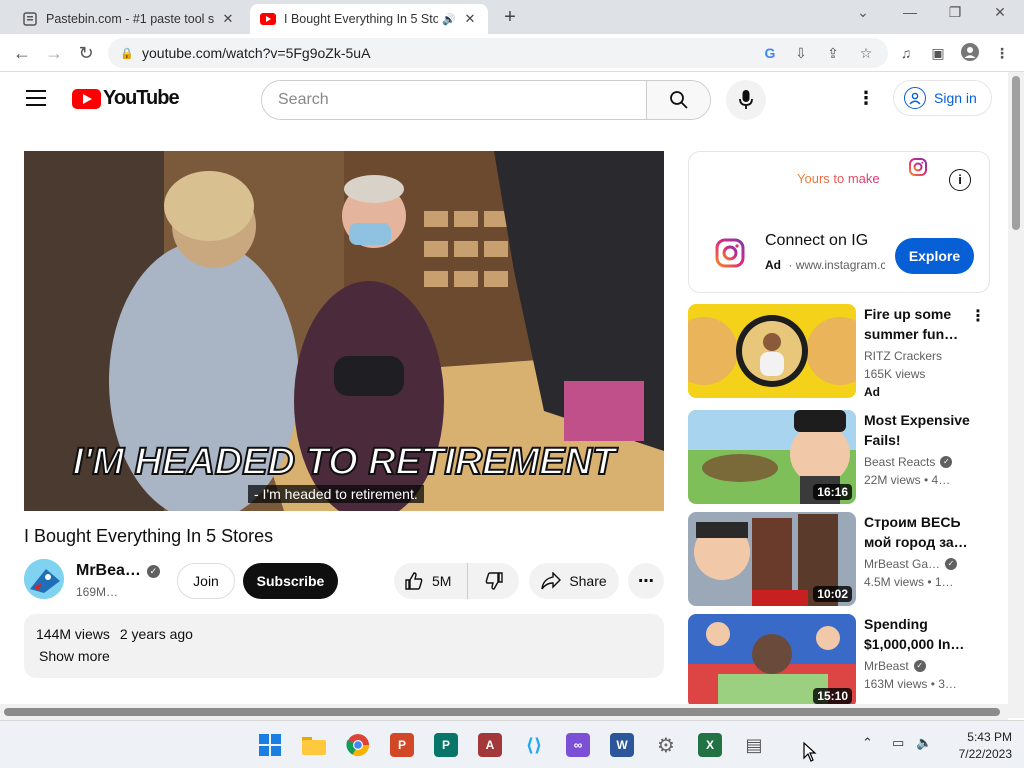 This screenshot has width=1024, height=768. I want to click on bookmark-star-icon: ☆, so click(866, 53).